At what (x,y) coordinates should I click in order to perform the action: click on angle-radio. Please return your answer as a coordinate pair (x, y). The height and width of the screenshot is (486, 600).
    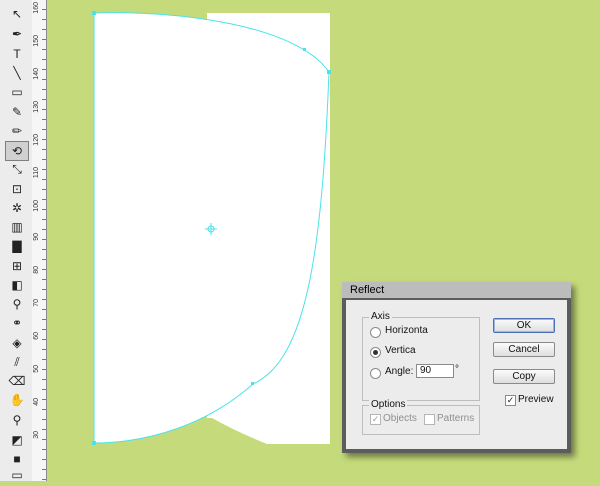
    Looking at the image, I should click on (375, 373).